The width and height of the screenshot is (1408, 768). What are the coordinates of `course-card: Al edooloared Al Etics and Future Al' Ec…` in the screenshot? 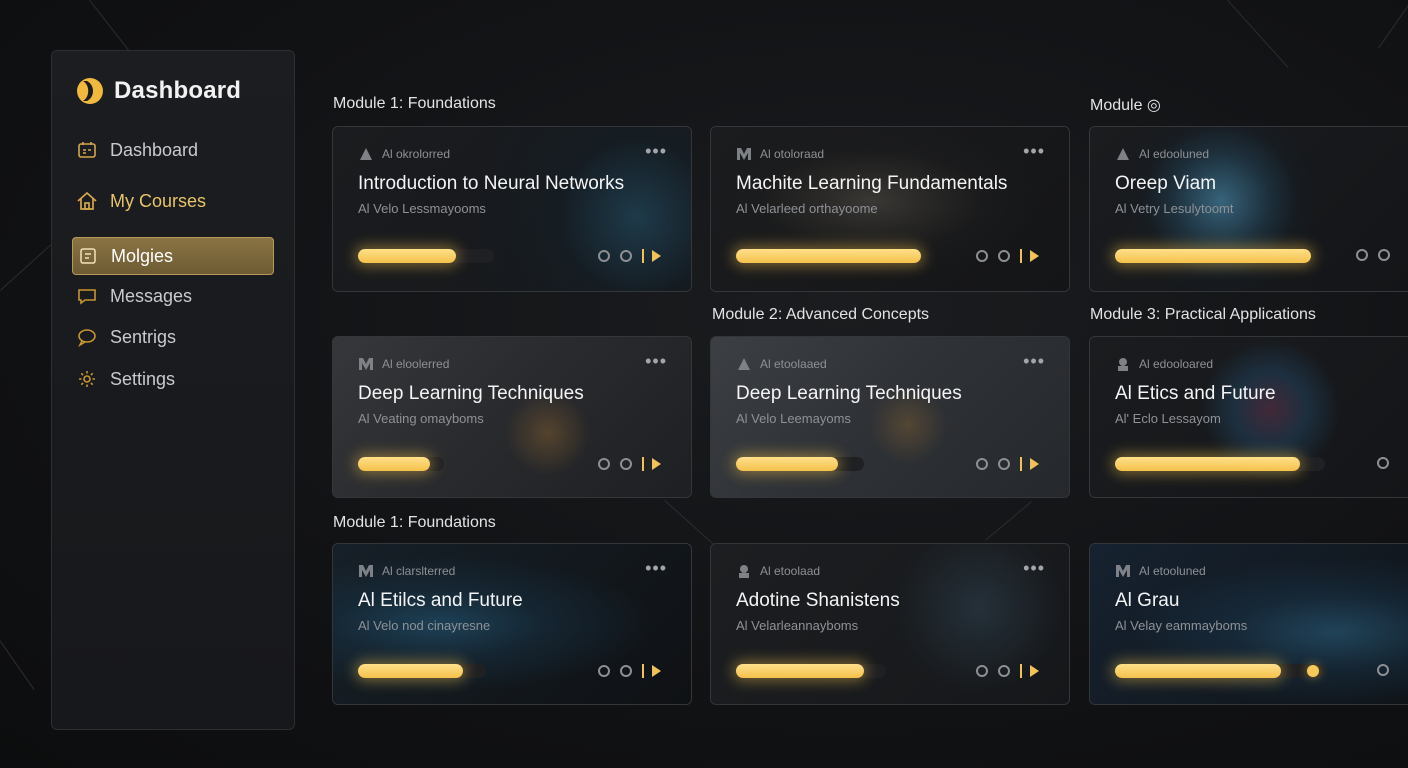 It's located at (1248, 417).